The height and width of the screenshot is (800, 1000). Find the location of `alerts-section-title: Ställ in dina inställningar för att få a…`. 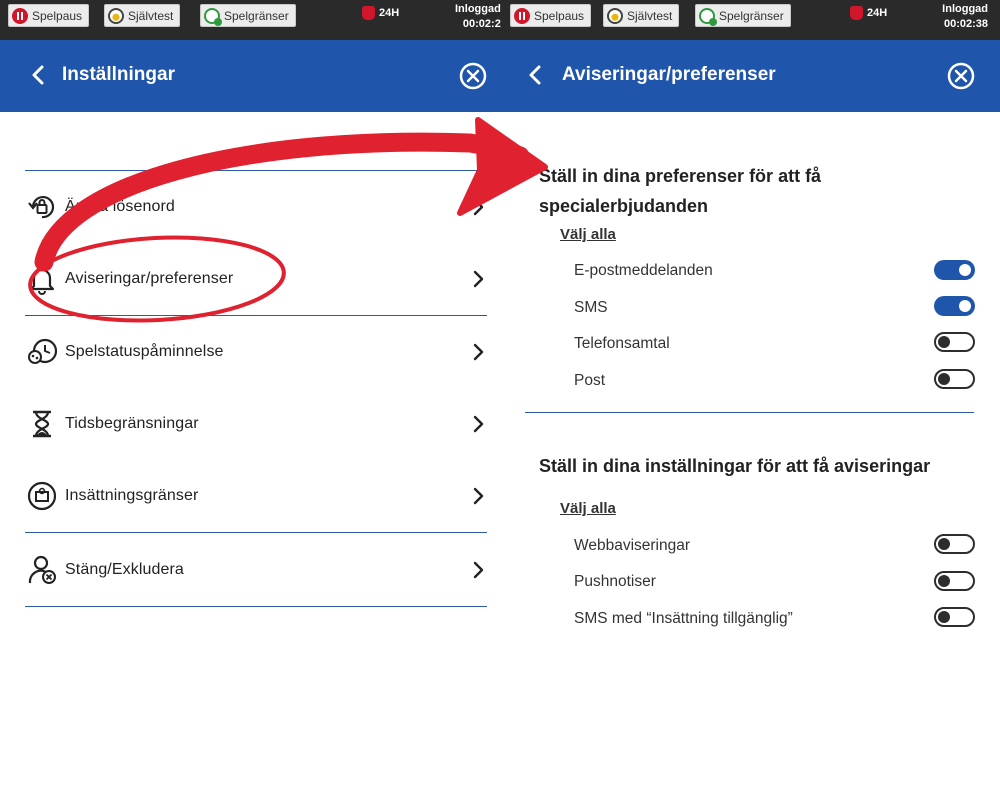

alerts-section-title: Ställ in dina inställningar för att få a… is located at coordinates (735, 466).